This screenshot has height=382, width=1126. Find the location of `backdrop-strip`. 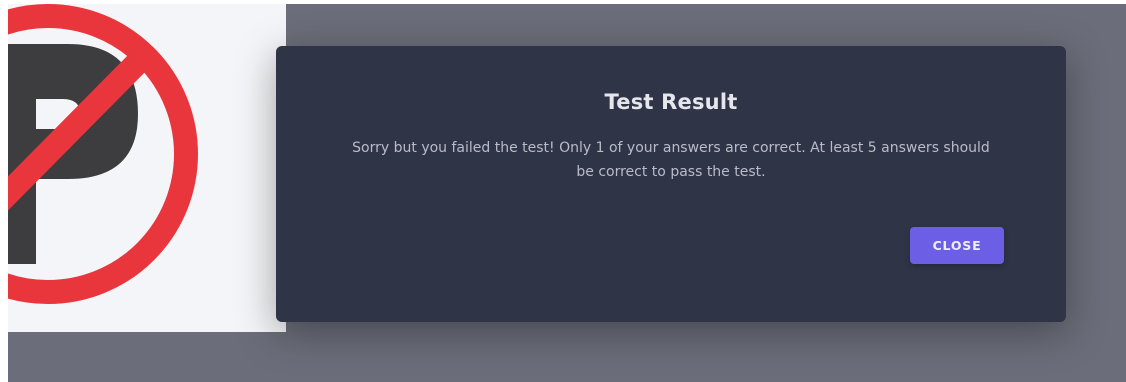

backdrop-strip is located at coordinates (567, 357).